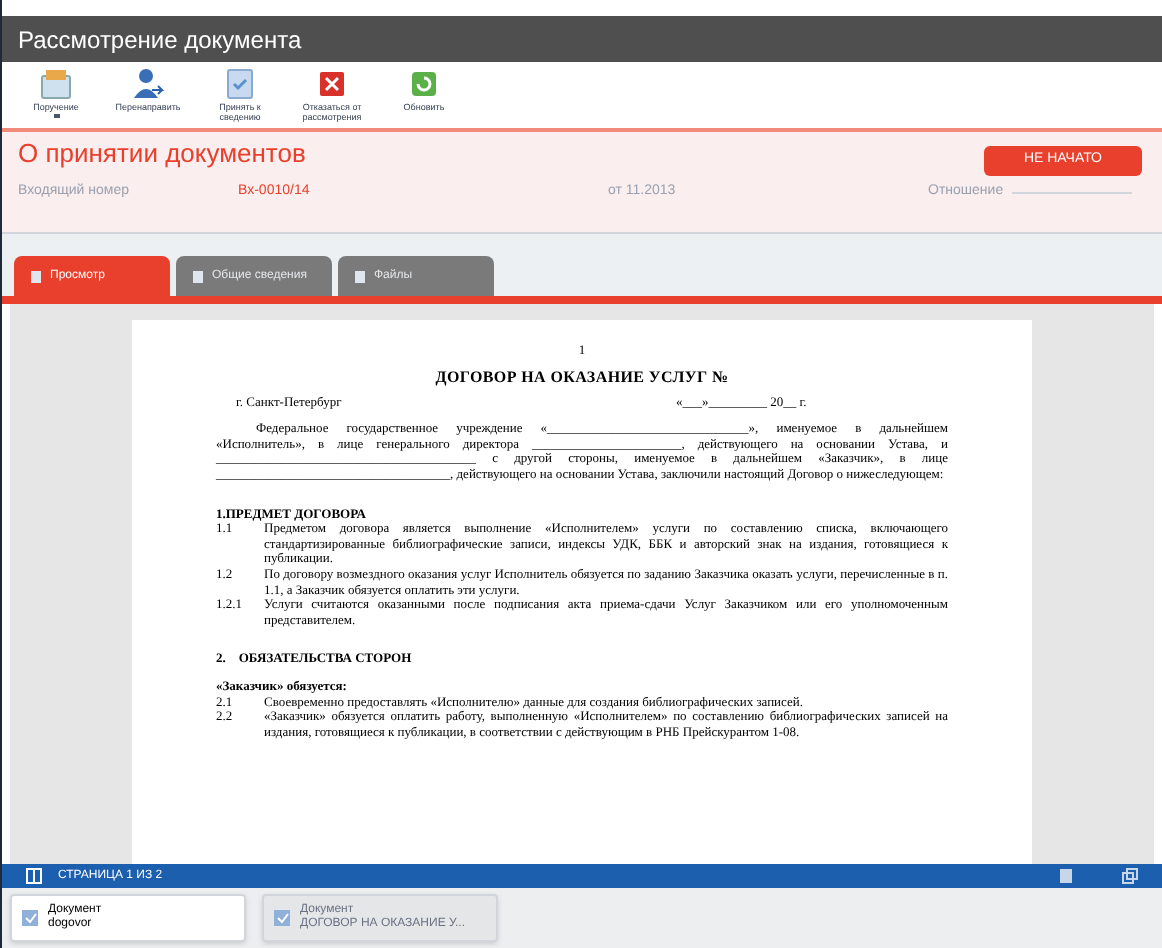  Describe the element at coordinates (240, 84) in the screenshot. I see `checkmark-document-icon` at that location.